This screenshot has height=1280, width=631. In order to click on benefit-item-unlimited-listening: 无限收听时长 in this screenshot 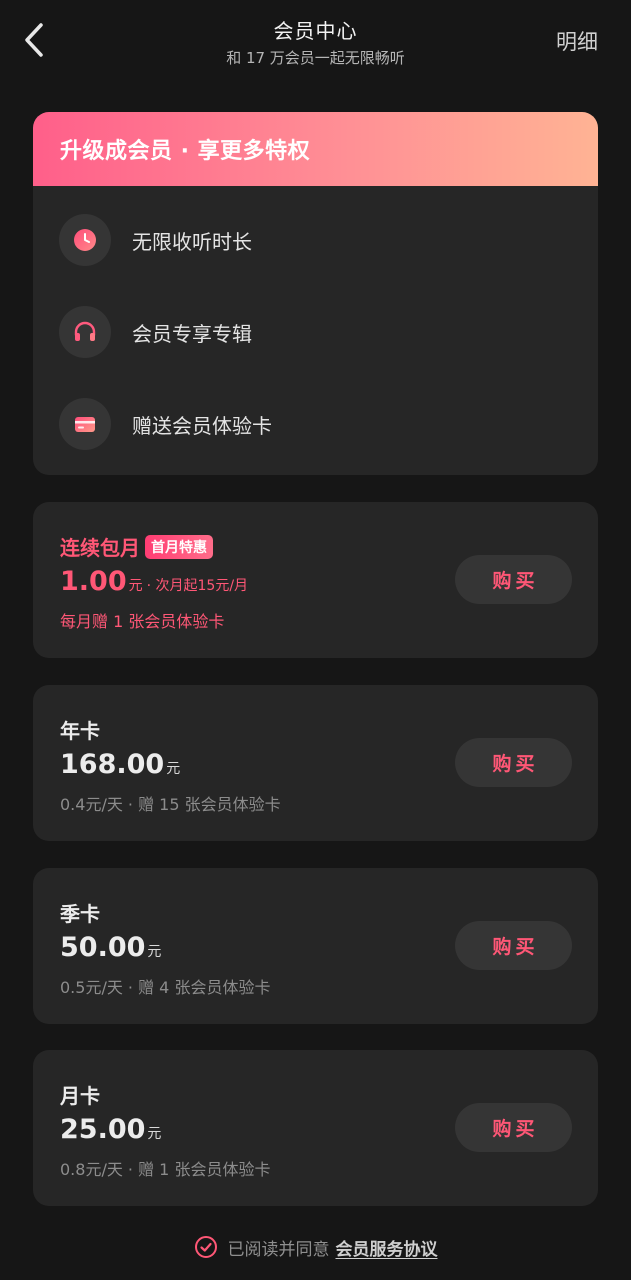, I will do `click(155, 240)`.